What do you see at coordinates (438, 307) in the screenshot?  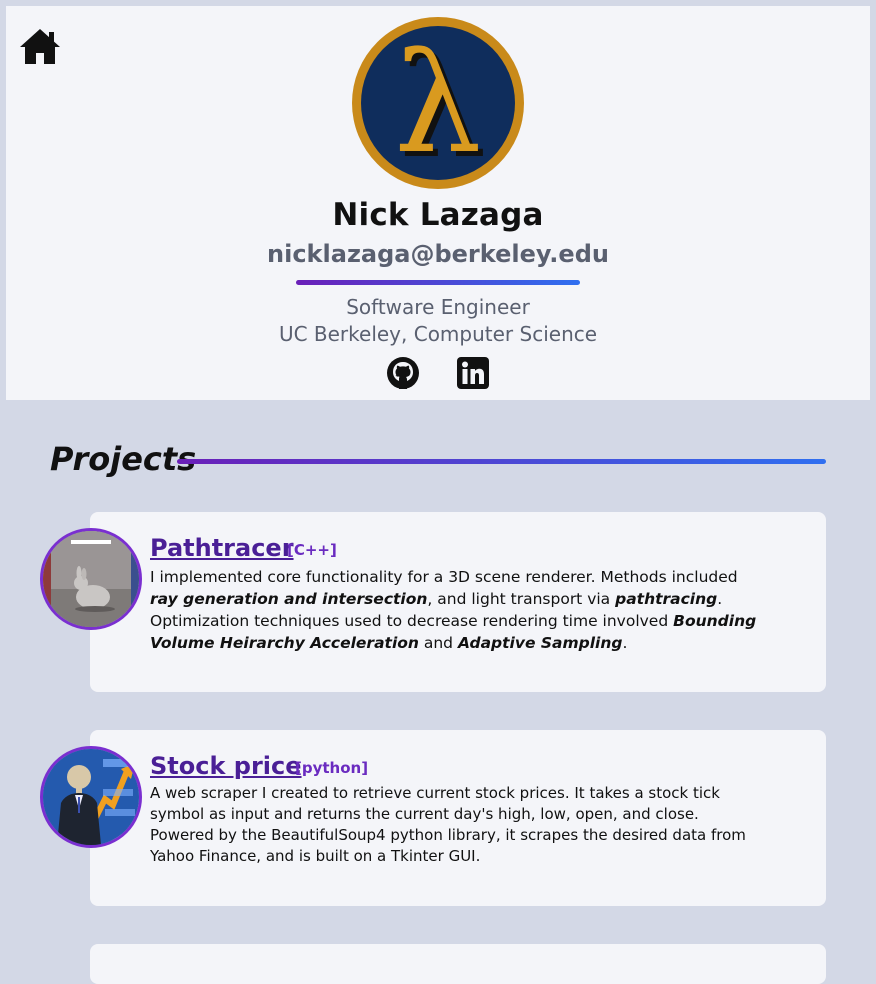 I see `profile-role: Software Engineer` at bounding box center [438, 307].